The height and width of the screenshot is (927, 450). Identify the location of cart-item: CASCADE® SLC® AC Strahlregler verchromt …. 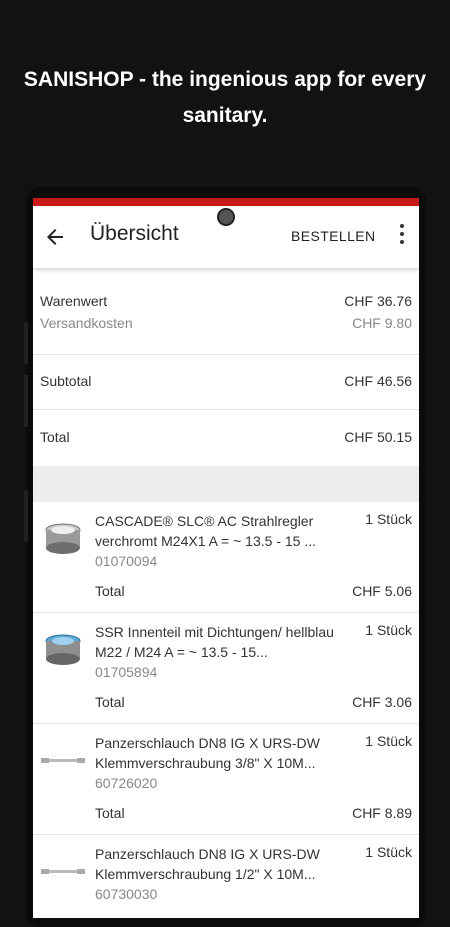
(226, 557).